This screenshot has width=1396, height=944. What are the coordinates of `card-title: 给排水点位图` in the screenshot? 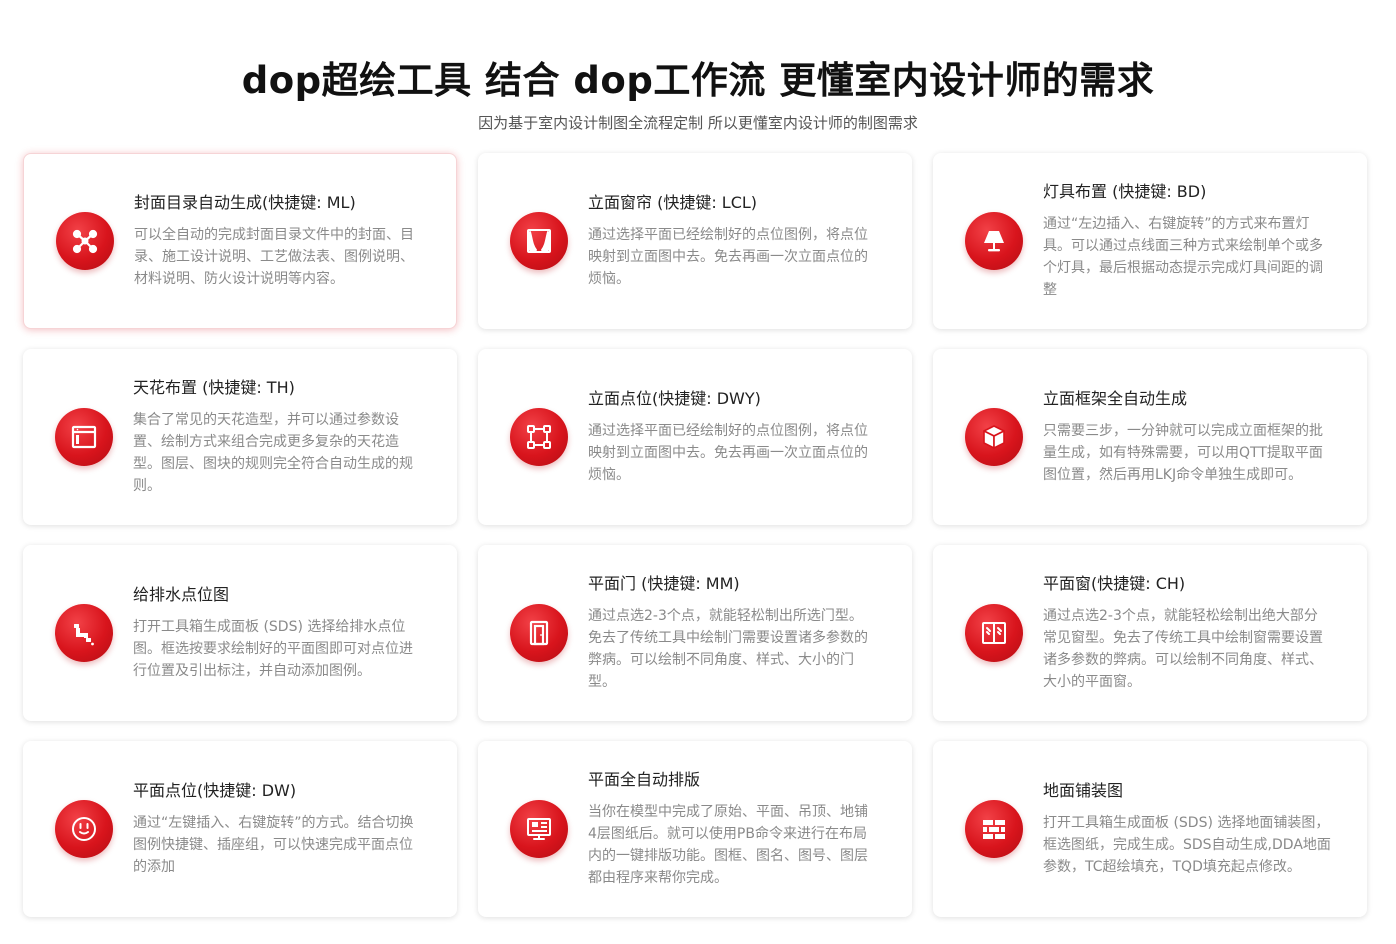 It's located at (181, 594).